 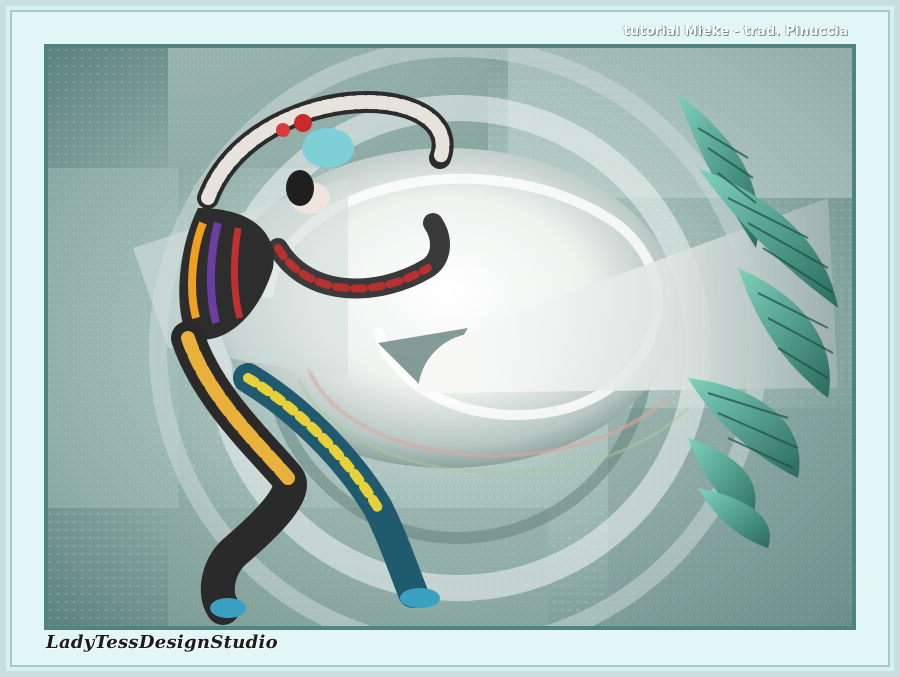 What do you see at coordinates (228, 608) in the screenshot?
I see `left-shoe` at bounding box center [228, 608].